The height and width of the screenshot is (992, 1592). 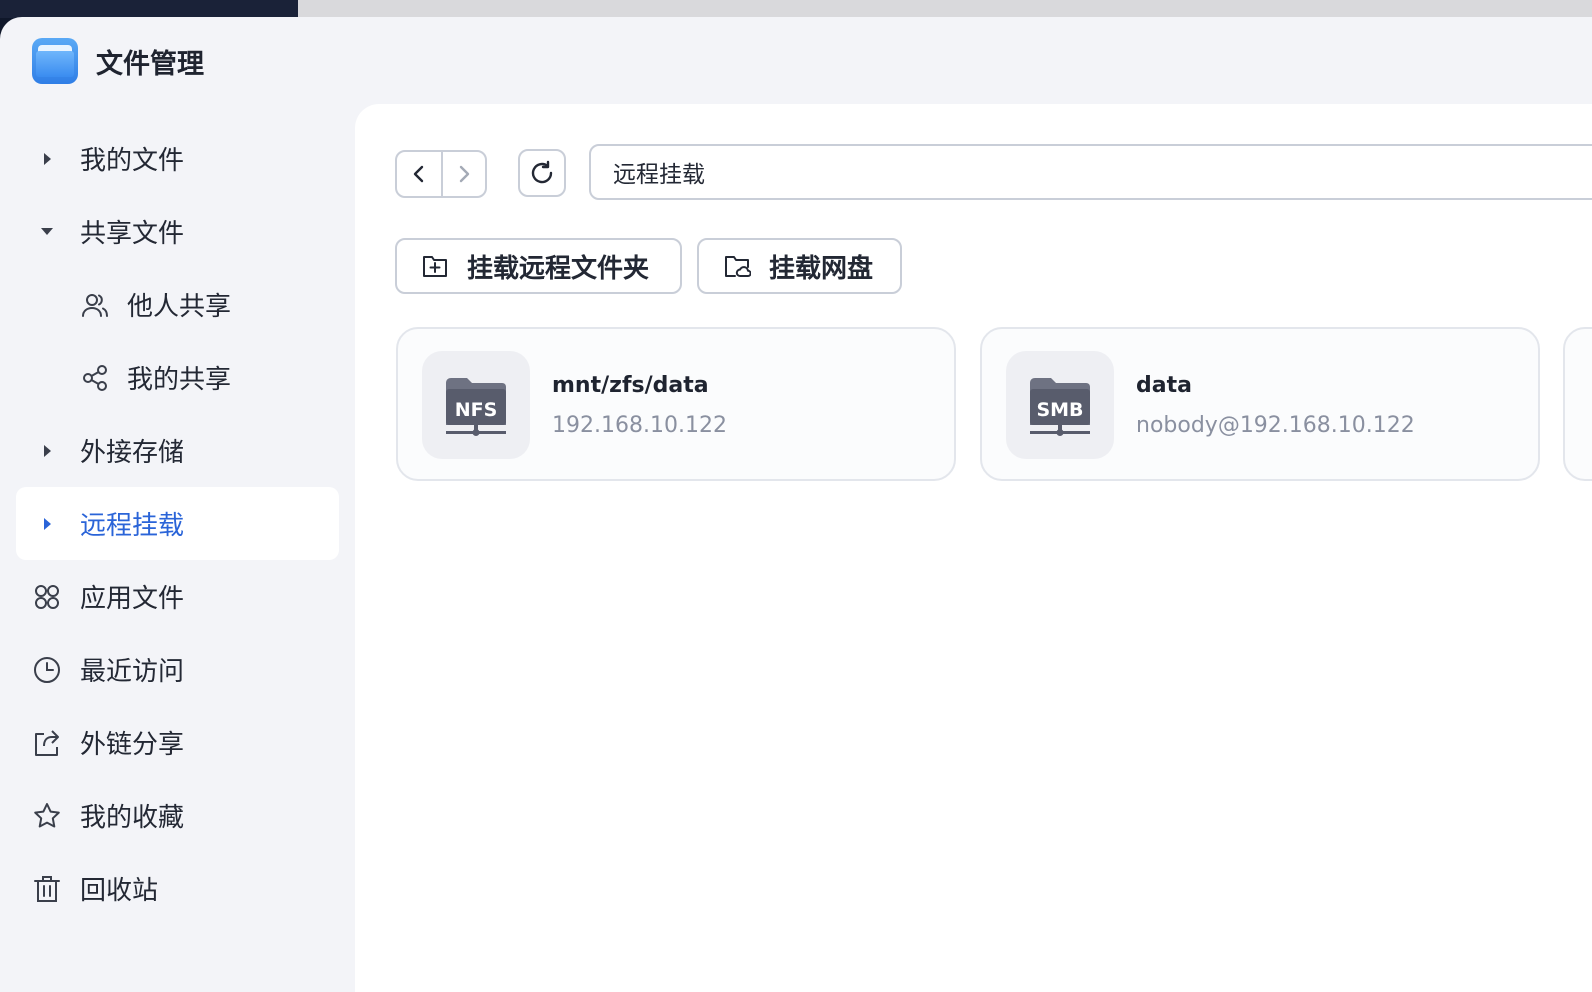 I want to click on mount-cloud-drive-button: 挂载网盘, so click(x=799, y=266).